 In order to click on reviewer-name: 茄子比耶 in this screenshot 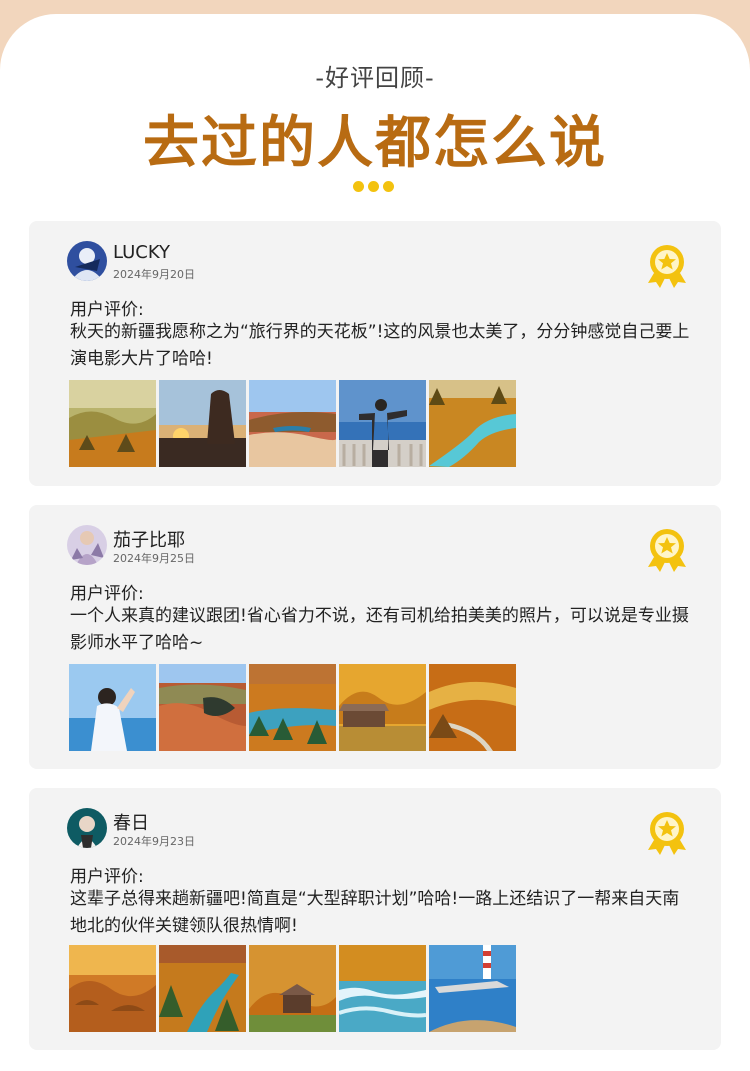, I will do `click(149, 540)`.